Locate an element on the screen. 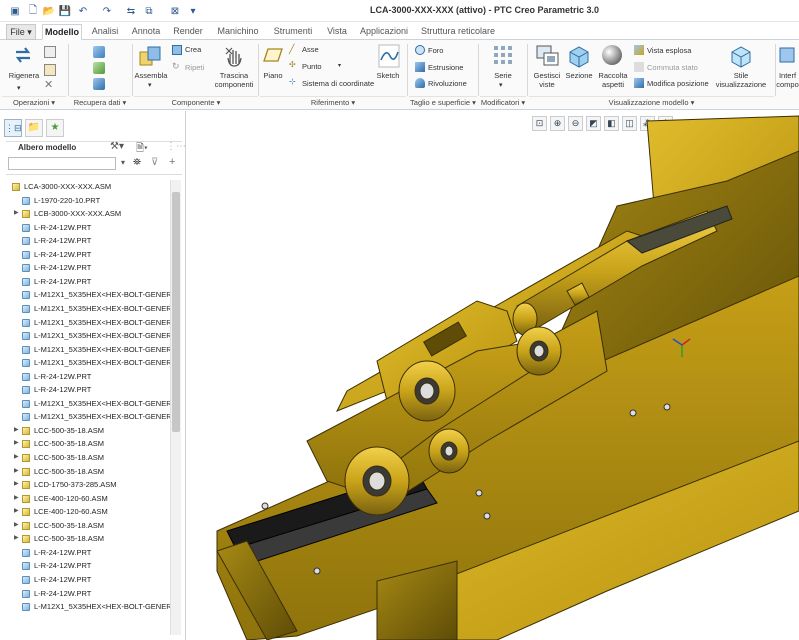 This screenshot has width=799, height=640. search-dropdown-icon: ▾ is located at coordinates (123, 162).